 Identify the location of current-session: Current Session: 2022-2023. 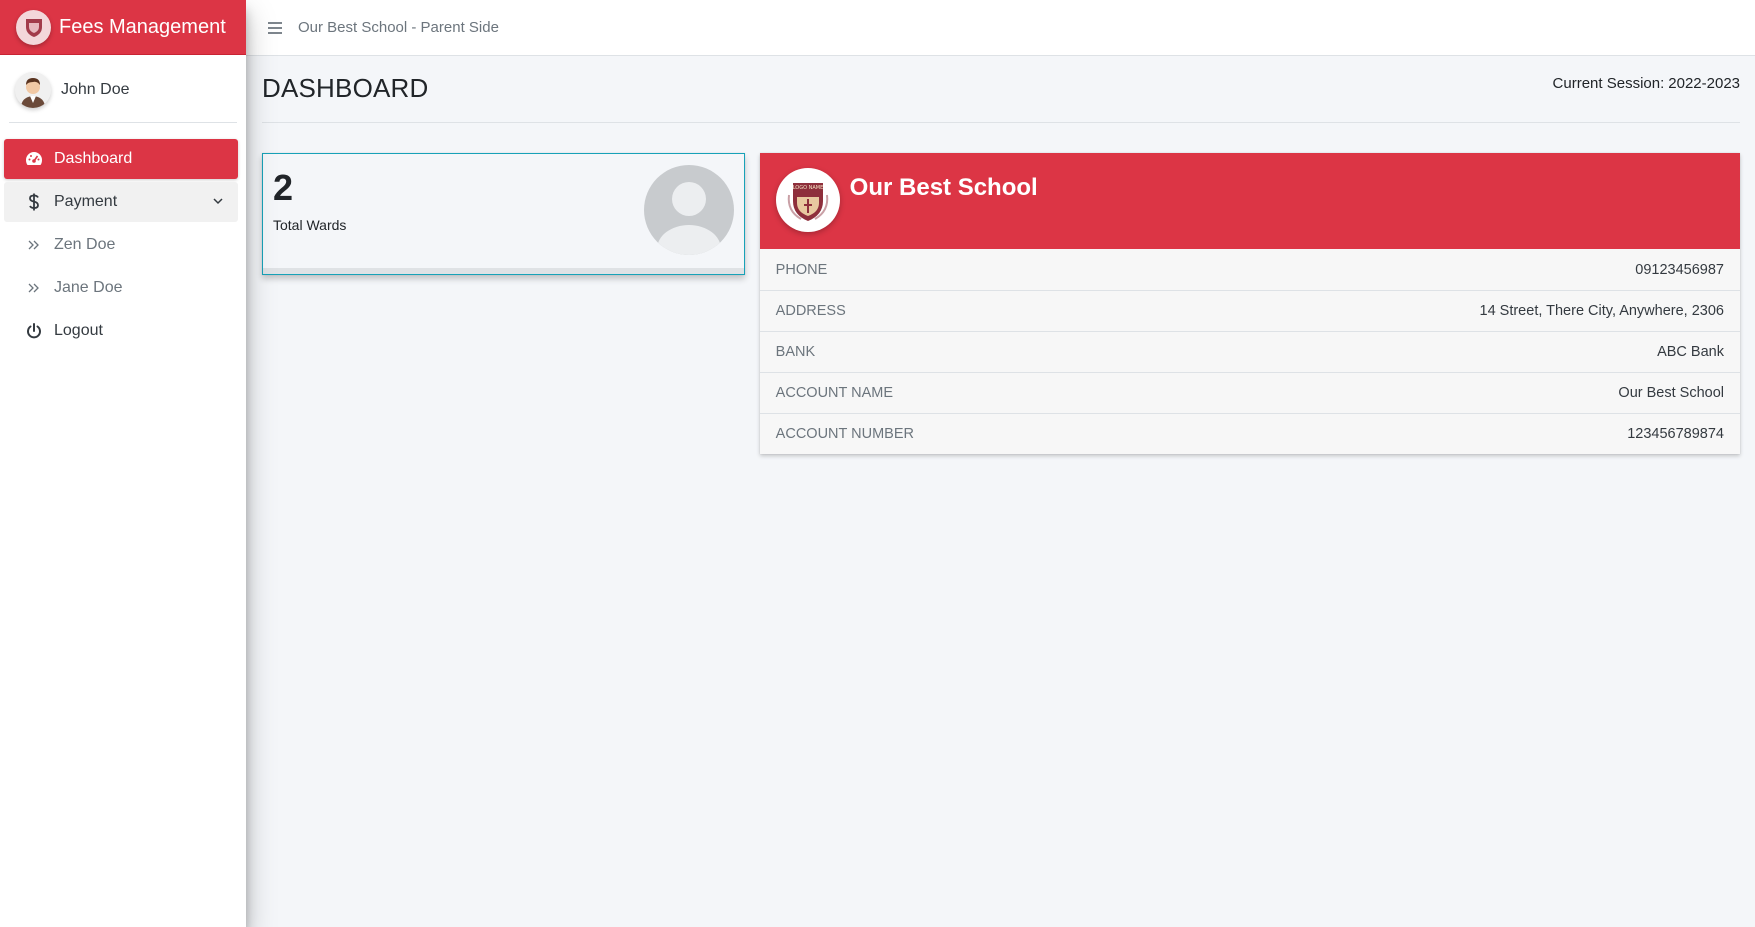
(1646, 83).